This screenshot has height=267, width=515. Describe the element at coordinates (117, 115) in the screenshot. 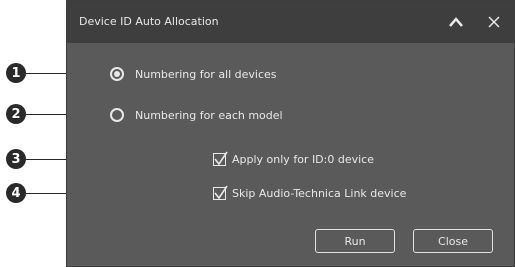

I see `radio-numbering-each` at that location.